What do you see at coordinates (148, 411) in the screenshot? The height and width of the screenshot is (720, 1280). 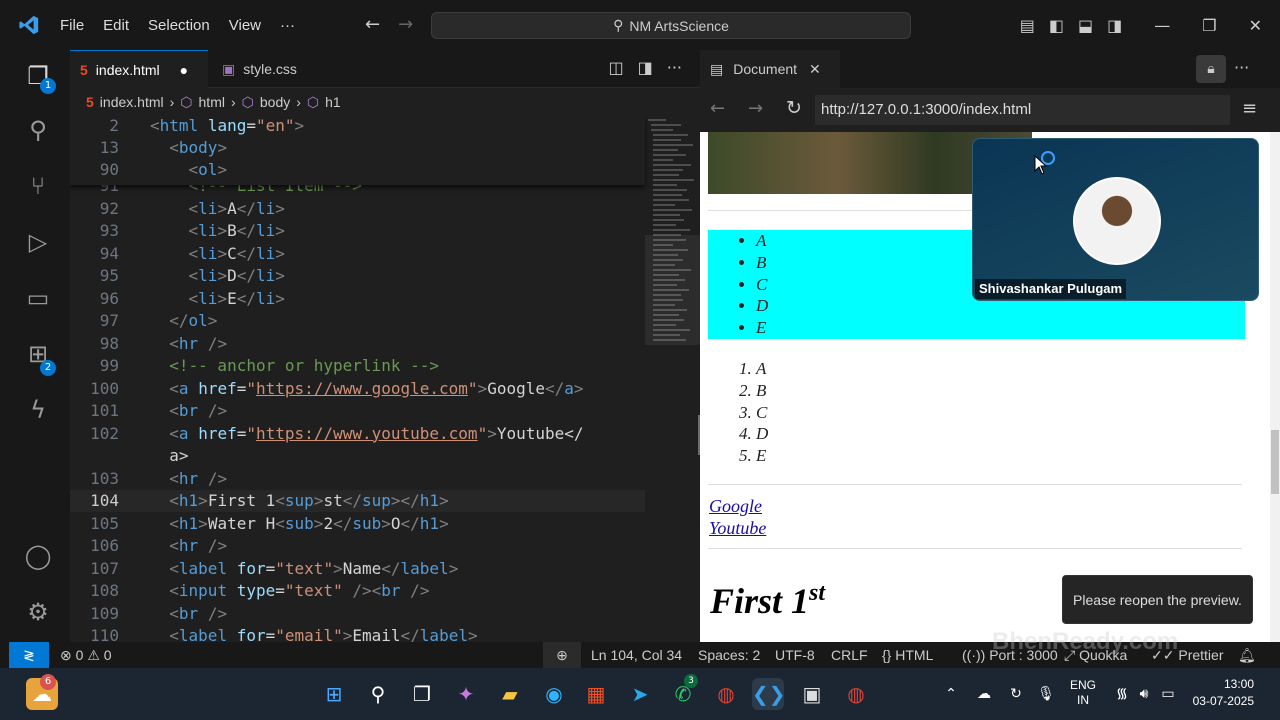 I see `code-line: 101 <br />` at bounding box center [148, 411].